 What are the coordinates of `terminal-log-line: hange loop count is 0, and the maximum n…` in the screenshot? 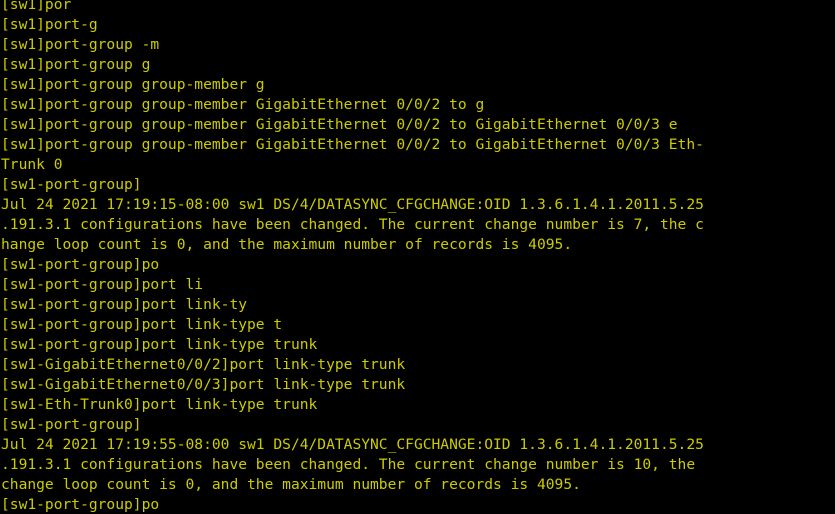 It's located at (287, 244).